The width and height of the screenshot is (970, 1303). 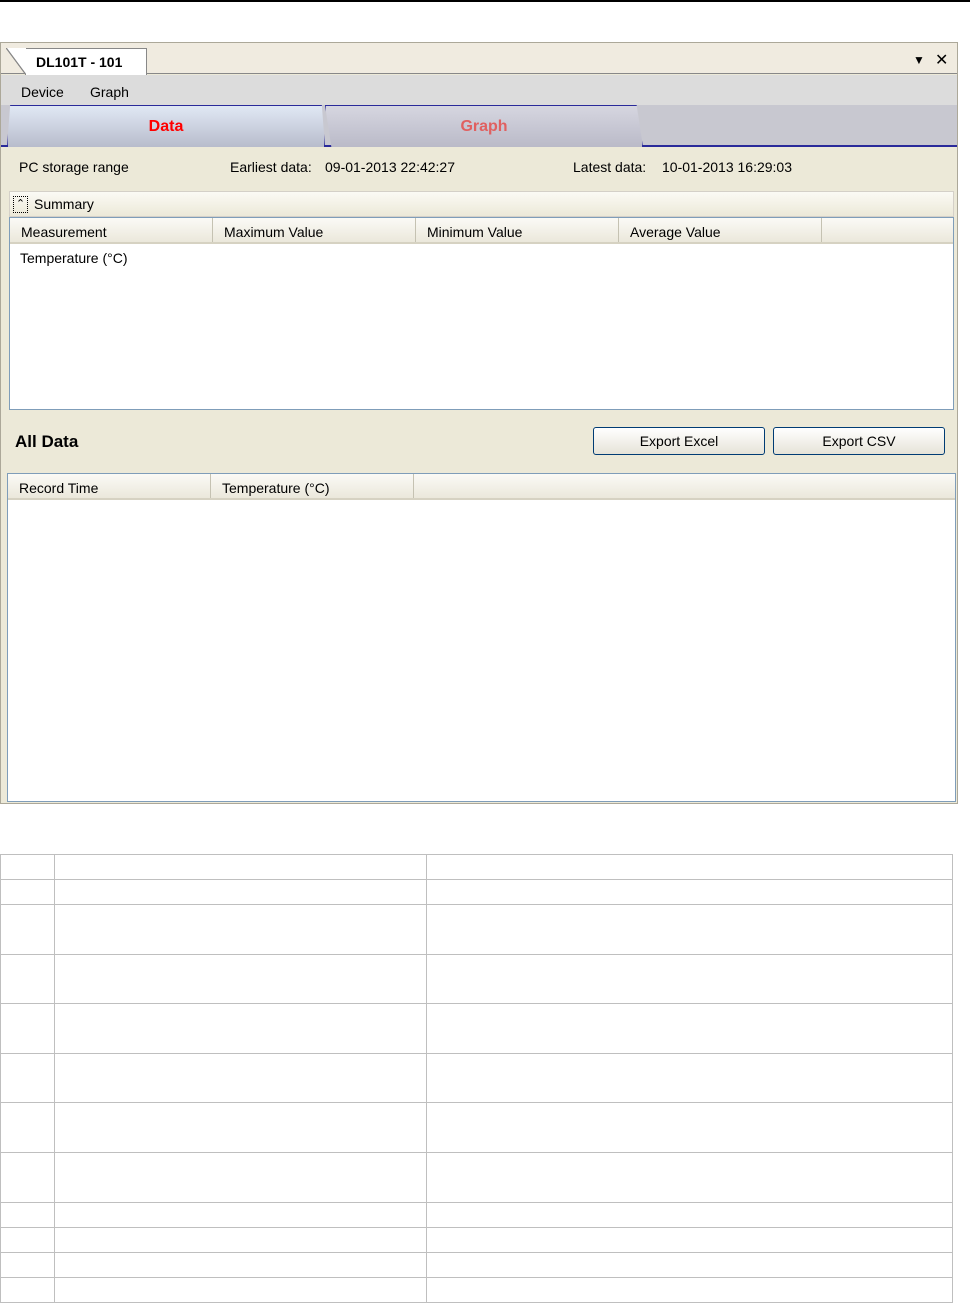 What do you see at coordinates (312, 486) in the screenshot?
I see `col-temperature: Temperature (°C)` at bounding box center [312, 486].